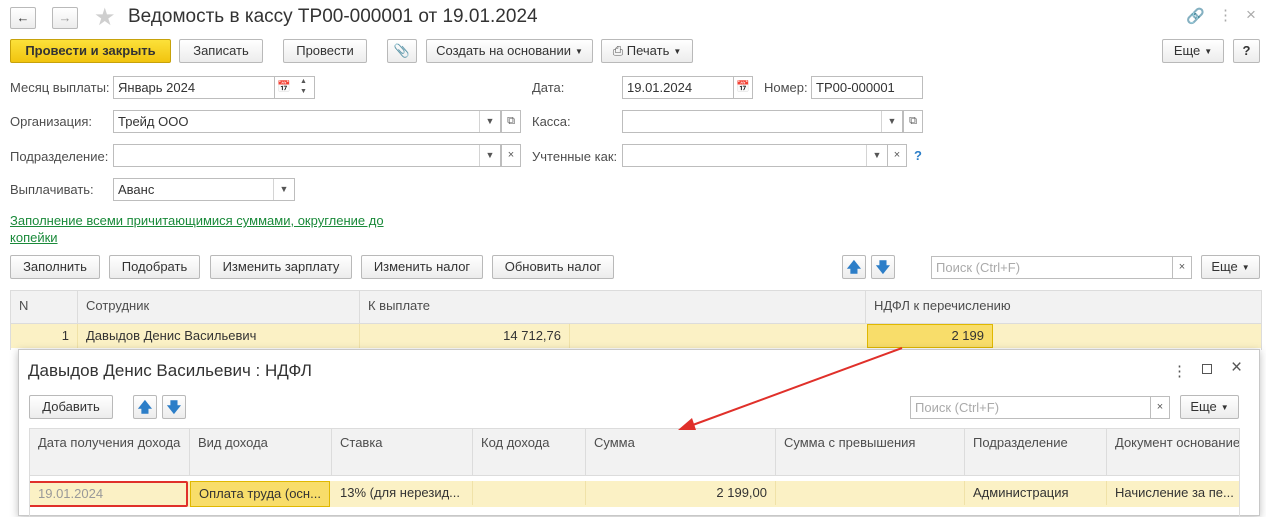  I want to click on month-field: Январь 2024, so click(194, 87).